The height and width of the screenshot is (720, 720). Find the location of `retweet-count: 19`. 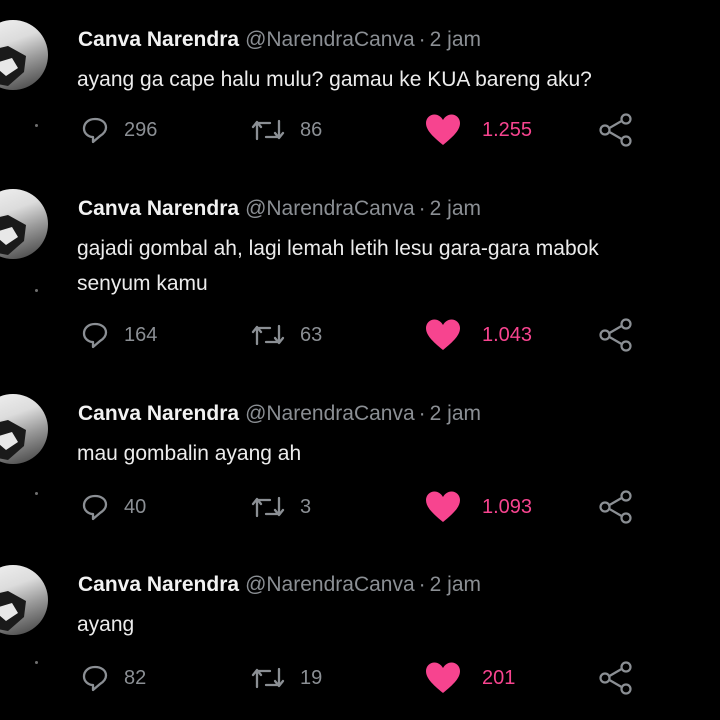

retweet-count: 19 is located at coordinates (311, 677).